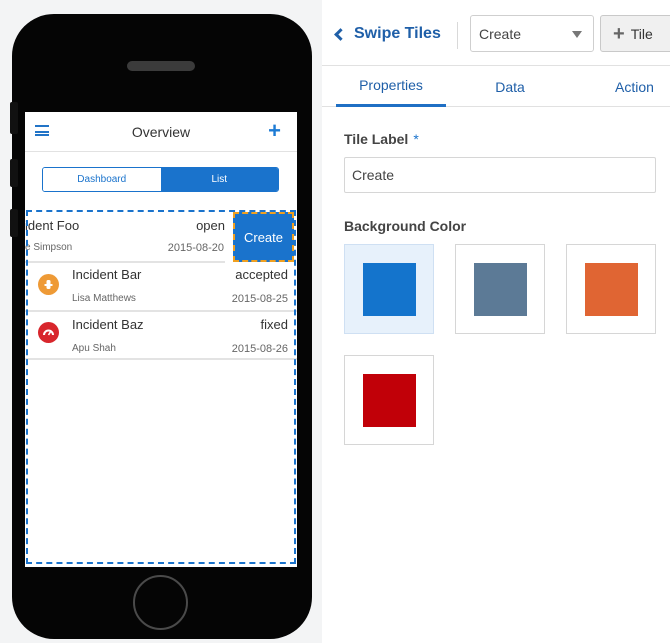 This screenshot has width=670, height=643. I want to click on swipe-tile-label: Create, so click(263, 237).